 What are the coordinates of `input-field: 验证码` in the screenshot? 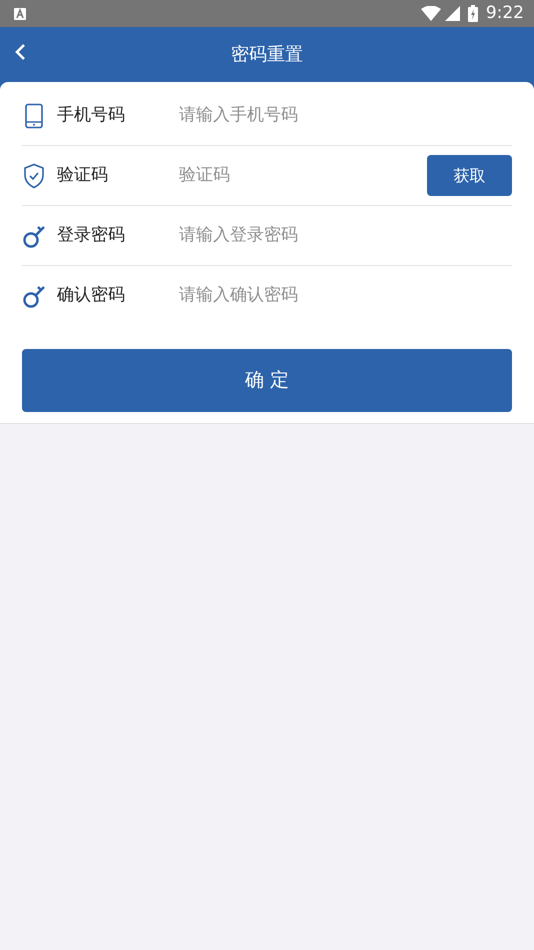 It's located at (303, 175).